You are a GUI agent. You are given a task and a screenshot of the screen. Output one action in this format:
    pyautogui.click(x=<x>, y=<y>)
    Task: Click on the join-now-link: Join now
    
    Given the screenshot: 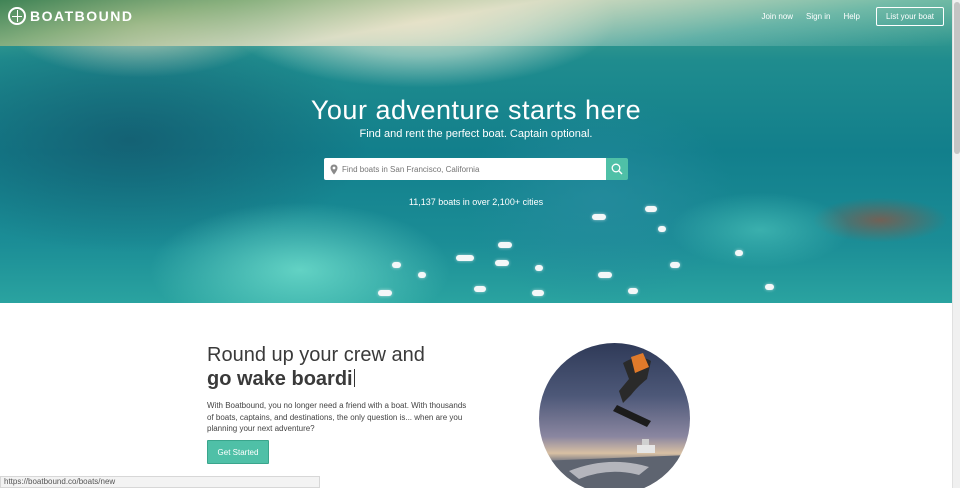 What is the action you would take?
    pyautogui.click(x=777, y=16)
    